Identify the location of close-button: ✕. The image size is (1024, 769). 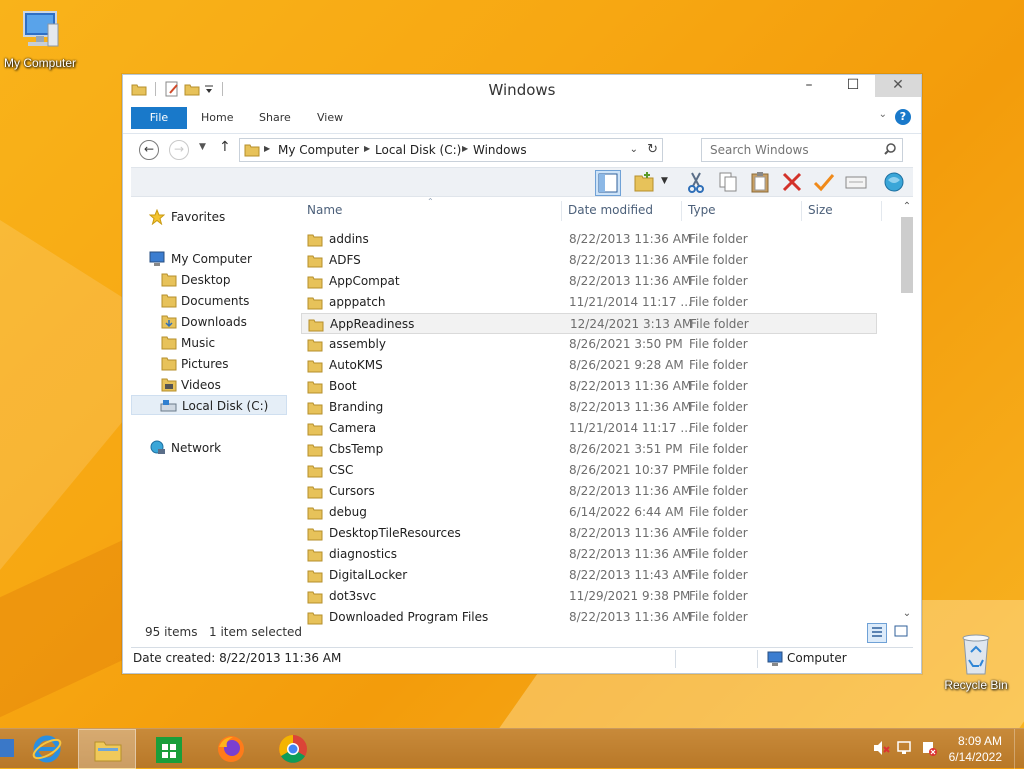
(898, 86).